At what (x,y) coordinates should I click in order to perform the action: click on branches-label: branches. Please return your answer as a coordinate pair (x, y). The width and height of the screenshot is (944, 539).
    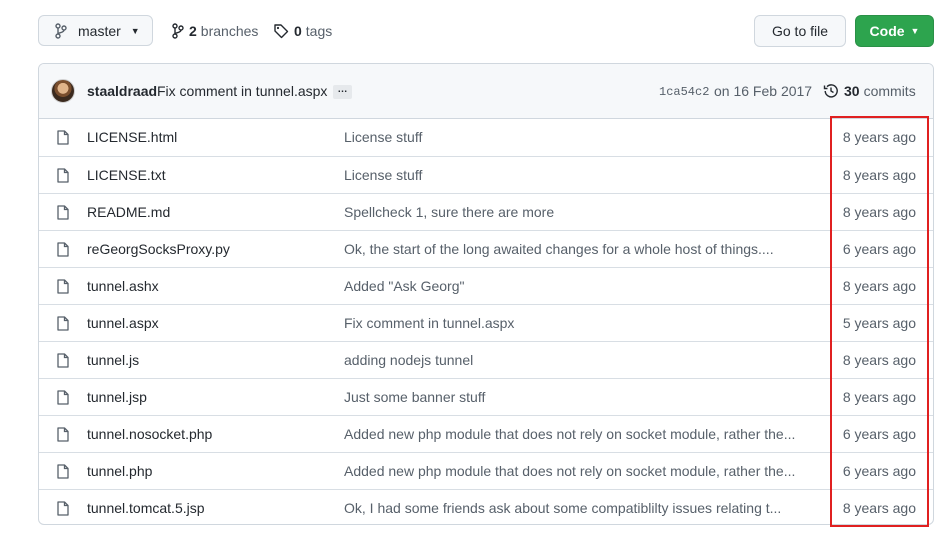
    Looking at the image, I should click on (229, 30).